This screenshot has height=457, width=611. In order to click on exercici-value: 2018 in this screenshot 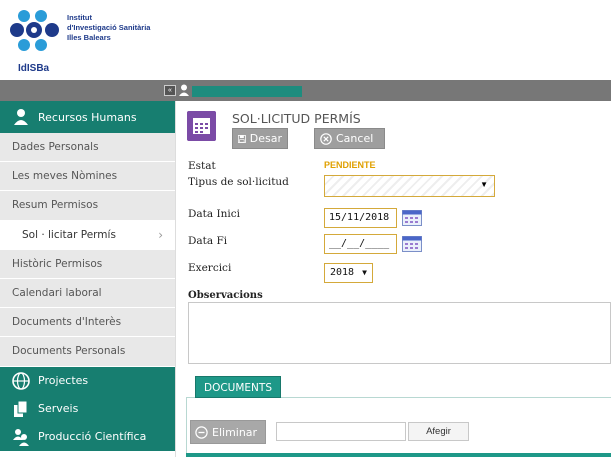, I will do `click(342, 272)`.